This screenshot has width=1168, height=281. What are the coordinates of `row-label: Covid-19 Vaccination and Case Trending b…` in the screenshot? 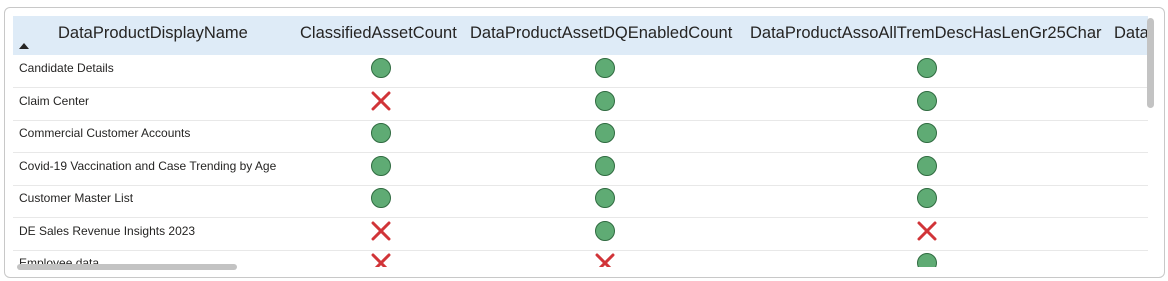 It's located at (148, 165).